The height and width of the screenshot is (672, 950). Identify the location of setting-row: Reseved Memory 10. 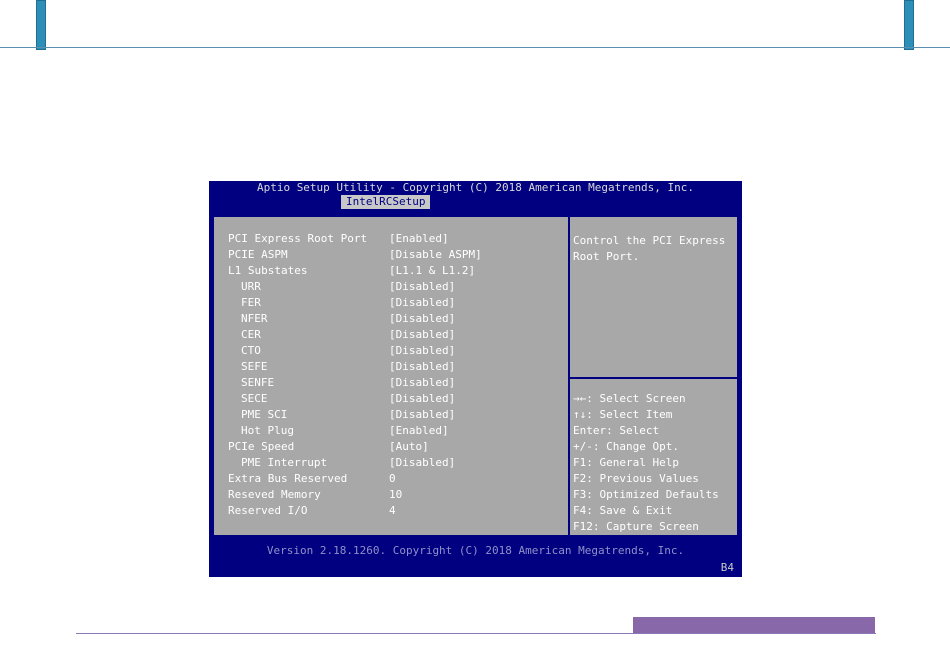
(390, 495).